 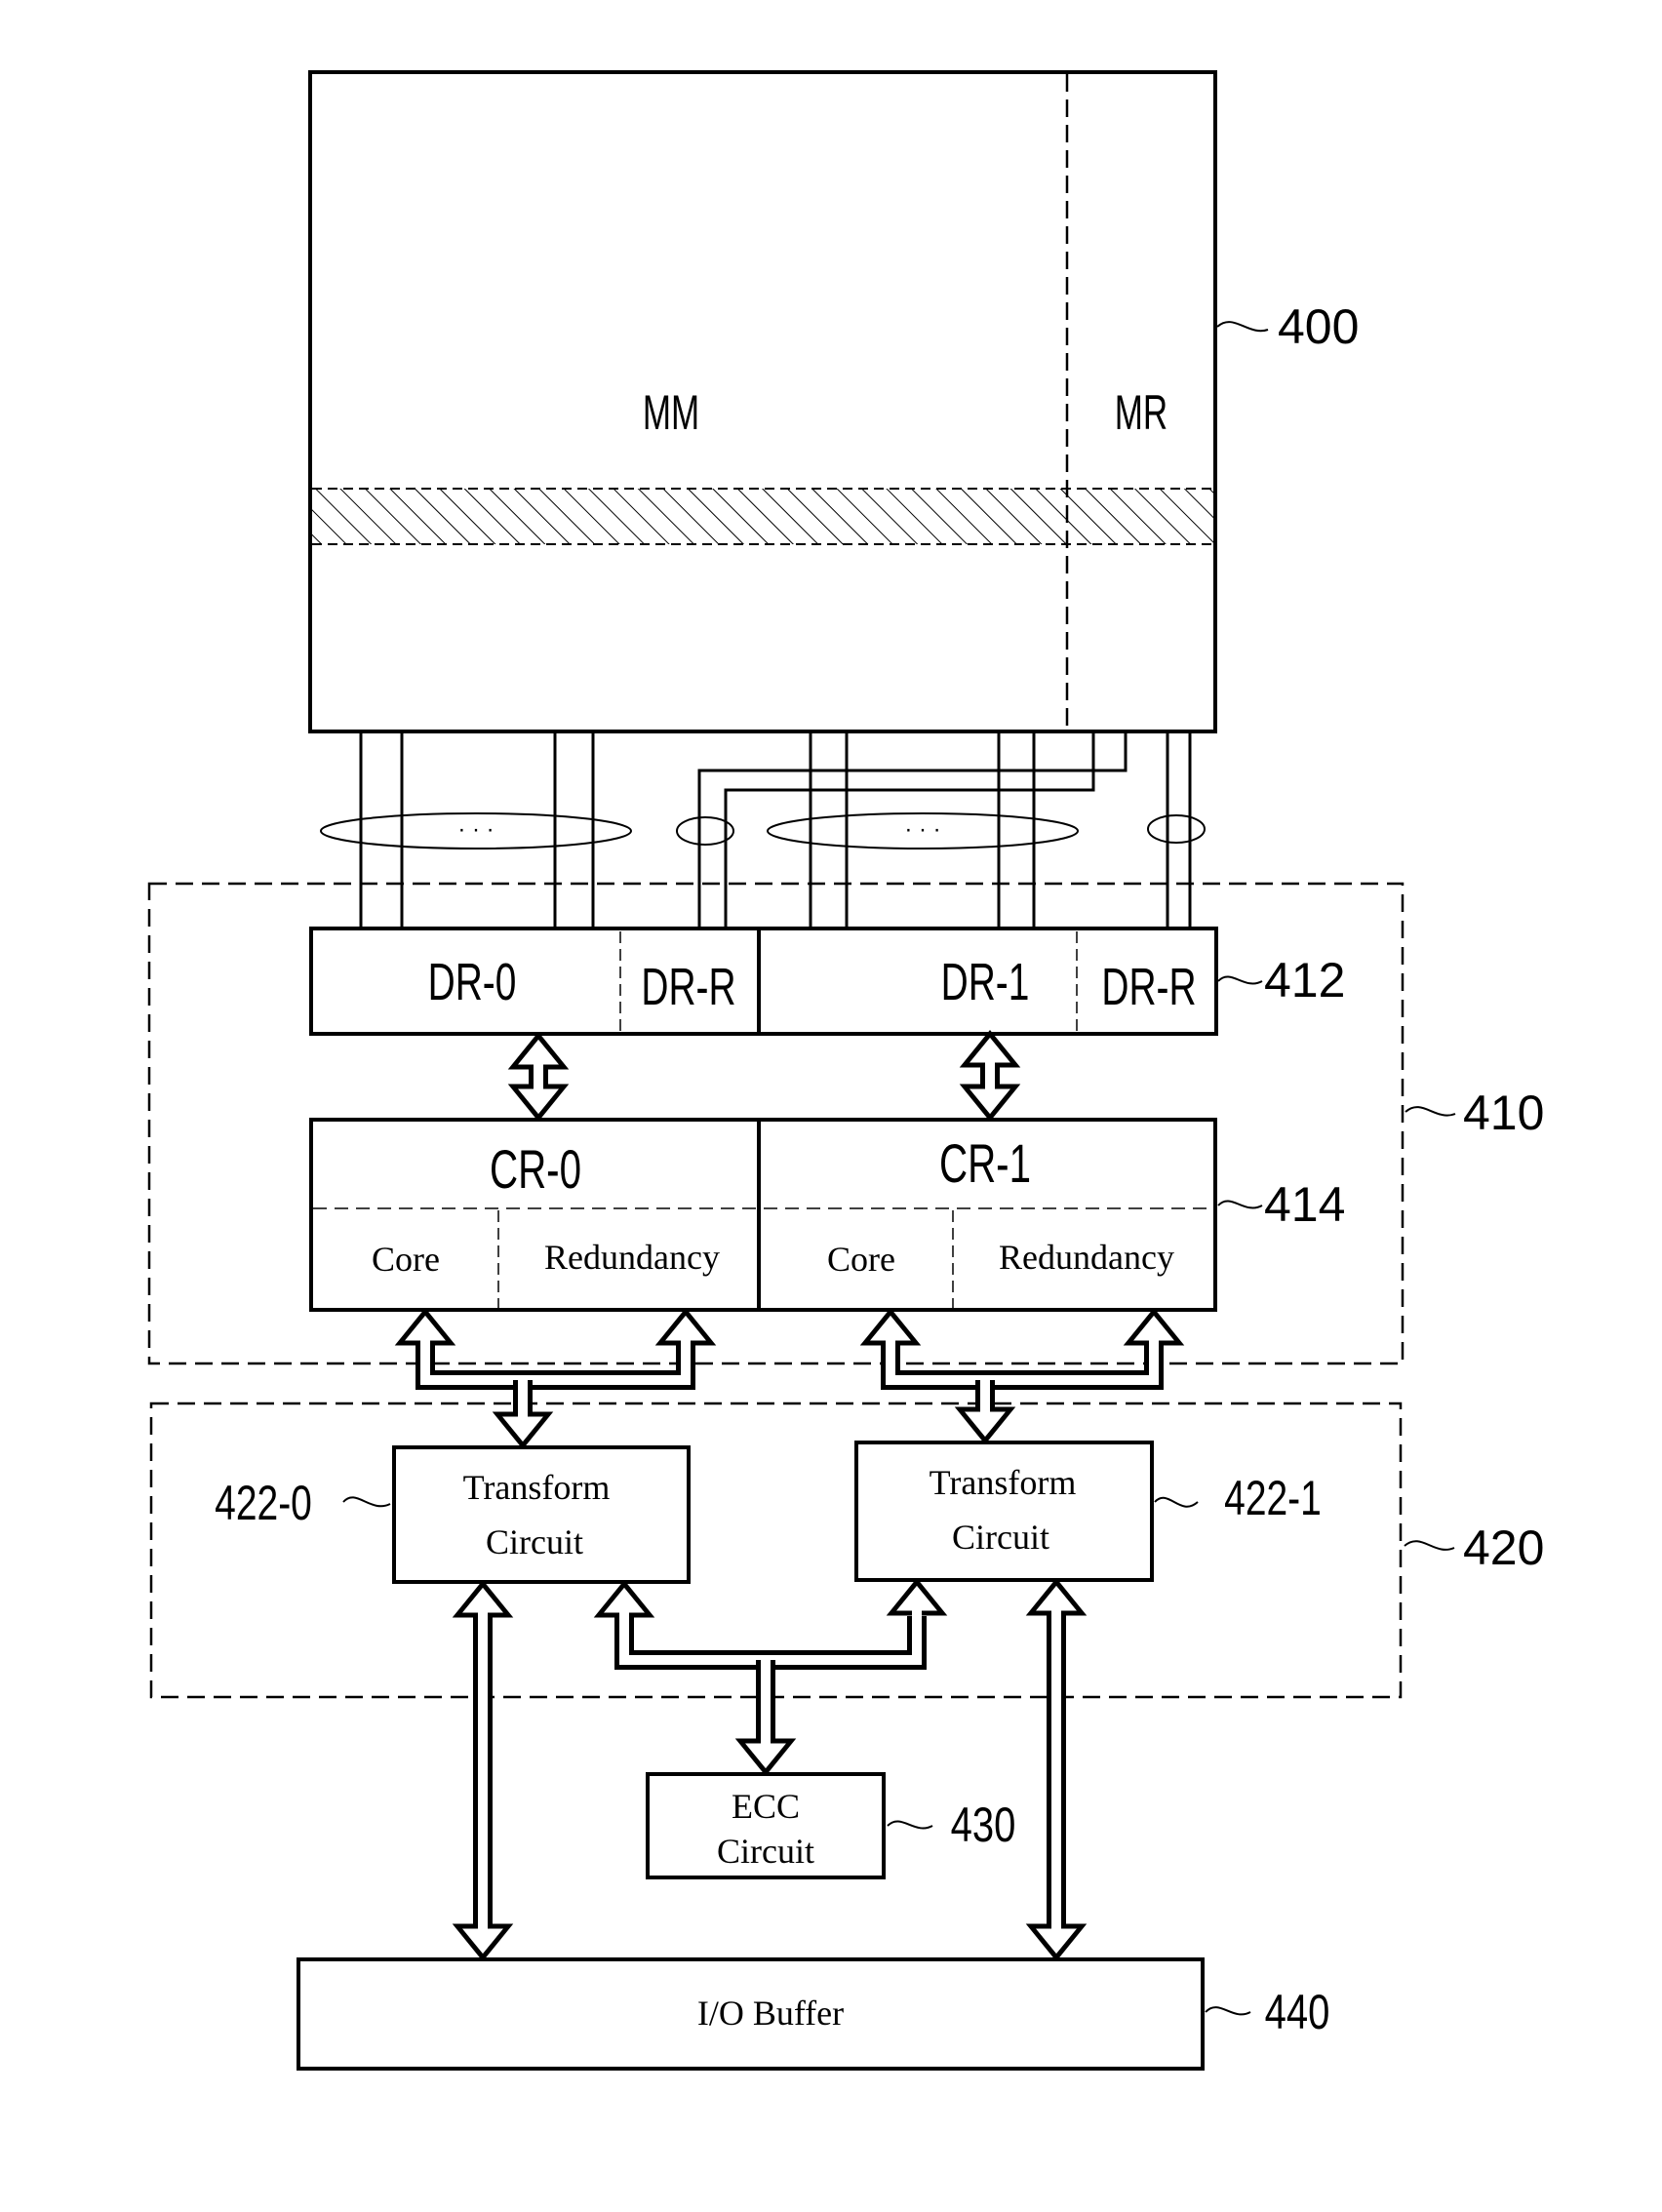 I want to click on dr0-r-label: DR-R, so click(x=688, y=986).